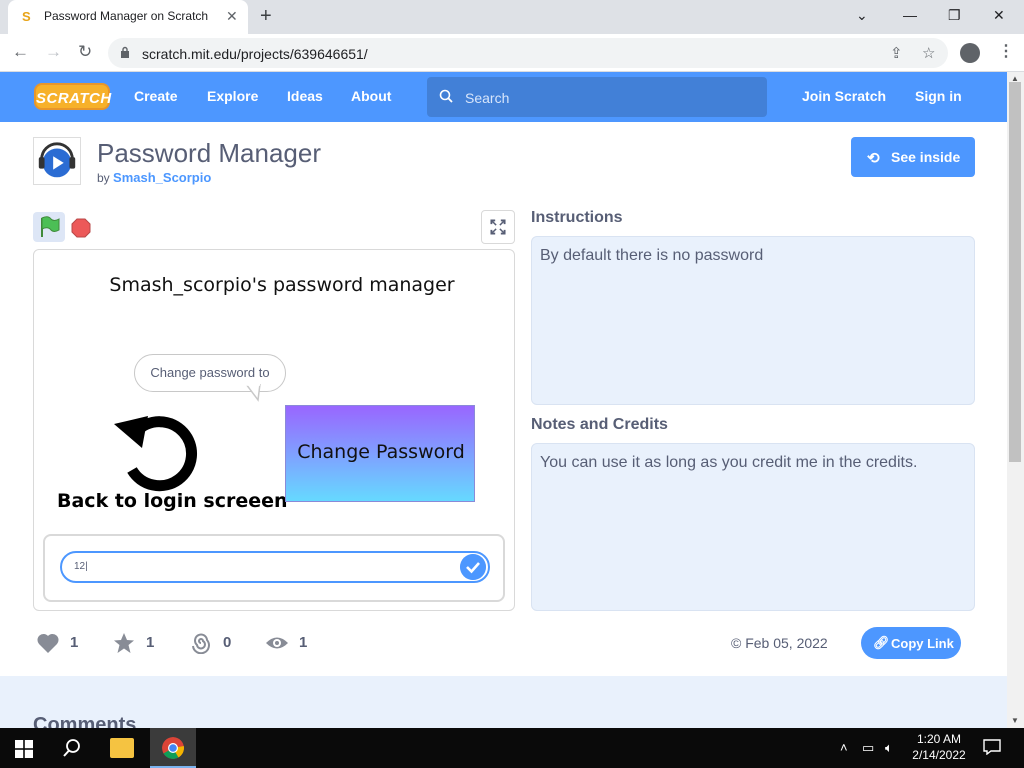  I want to click on views-count: 1, so click(303, 642).